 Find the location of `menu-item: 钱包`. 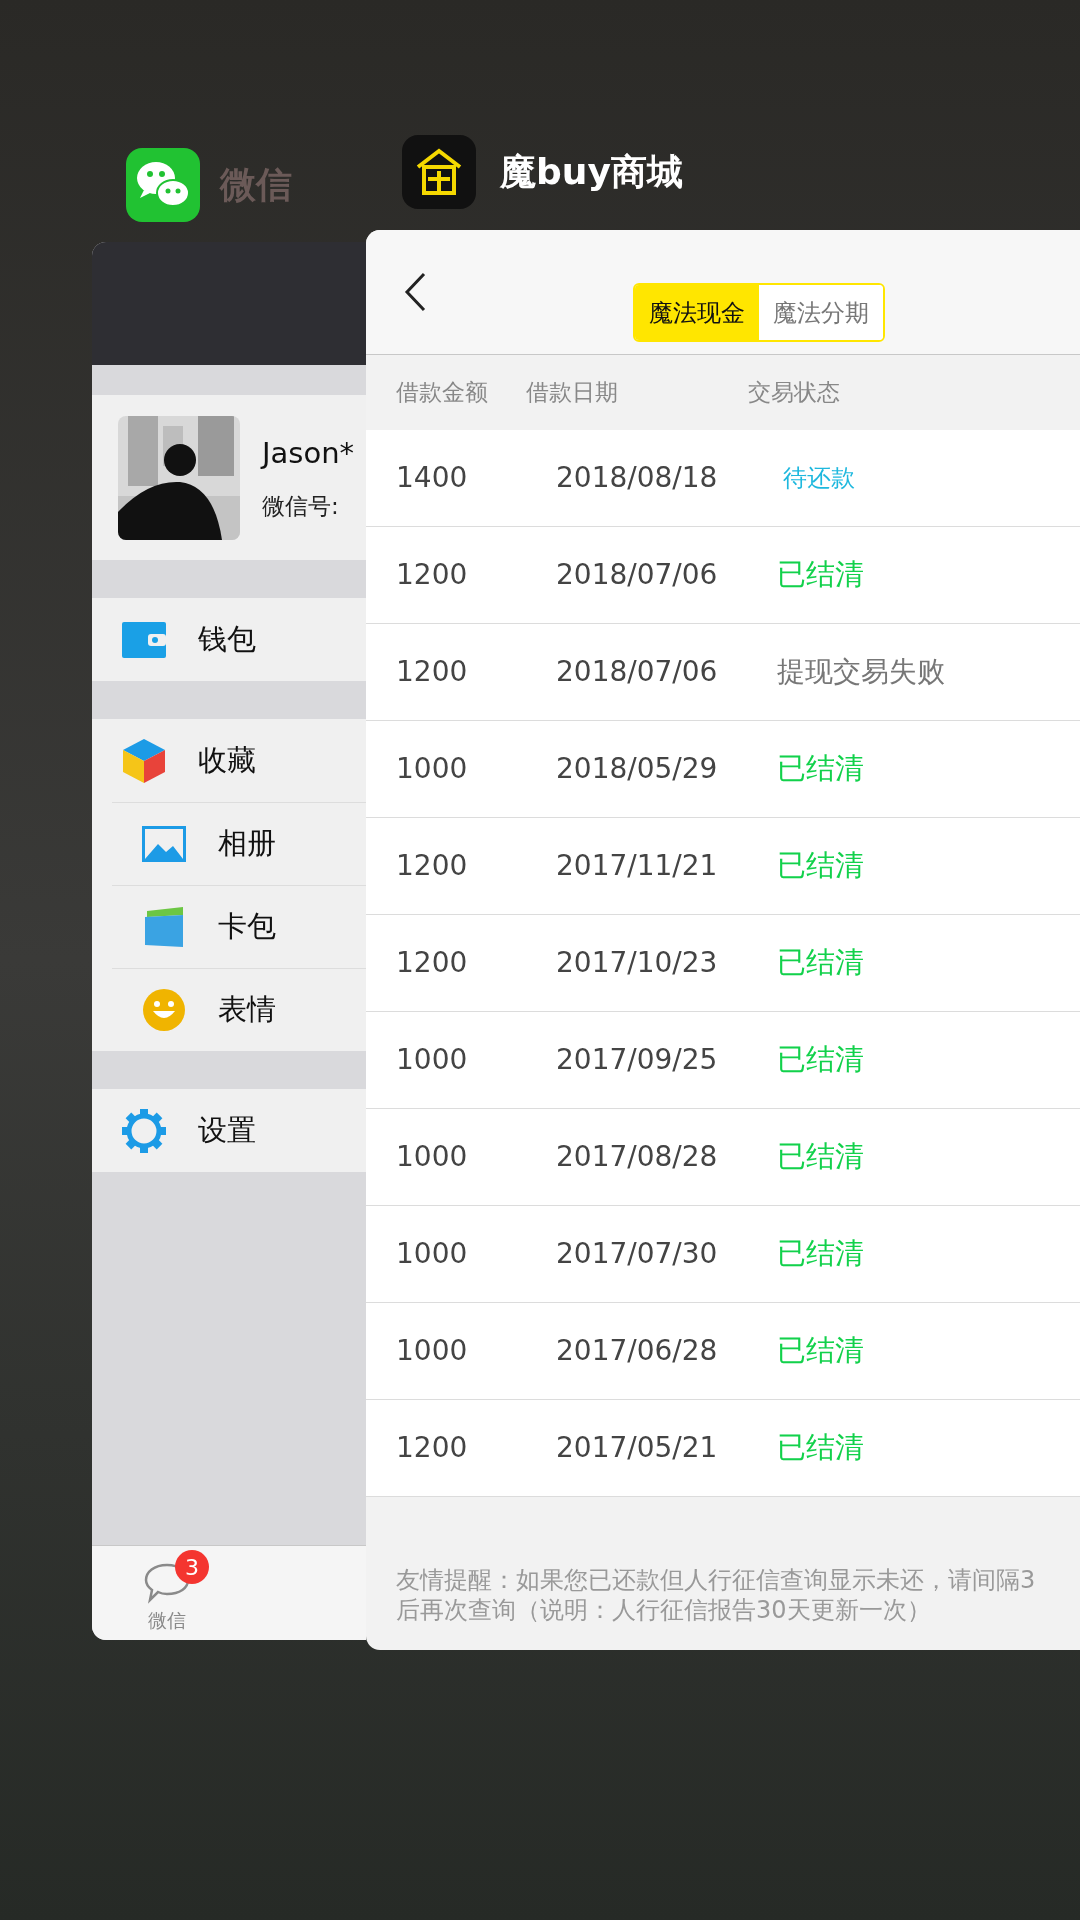

menu-item: 钱包 is located at coordinates (229, 639).